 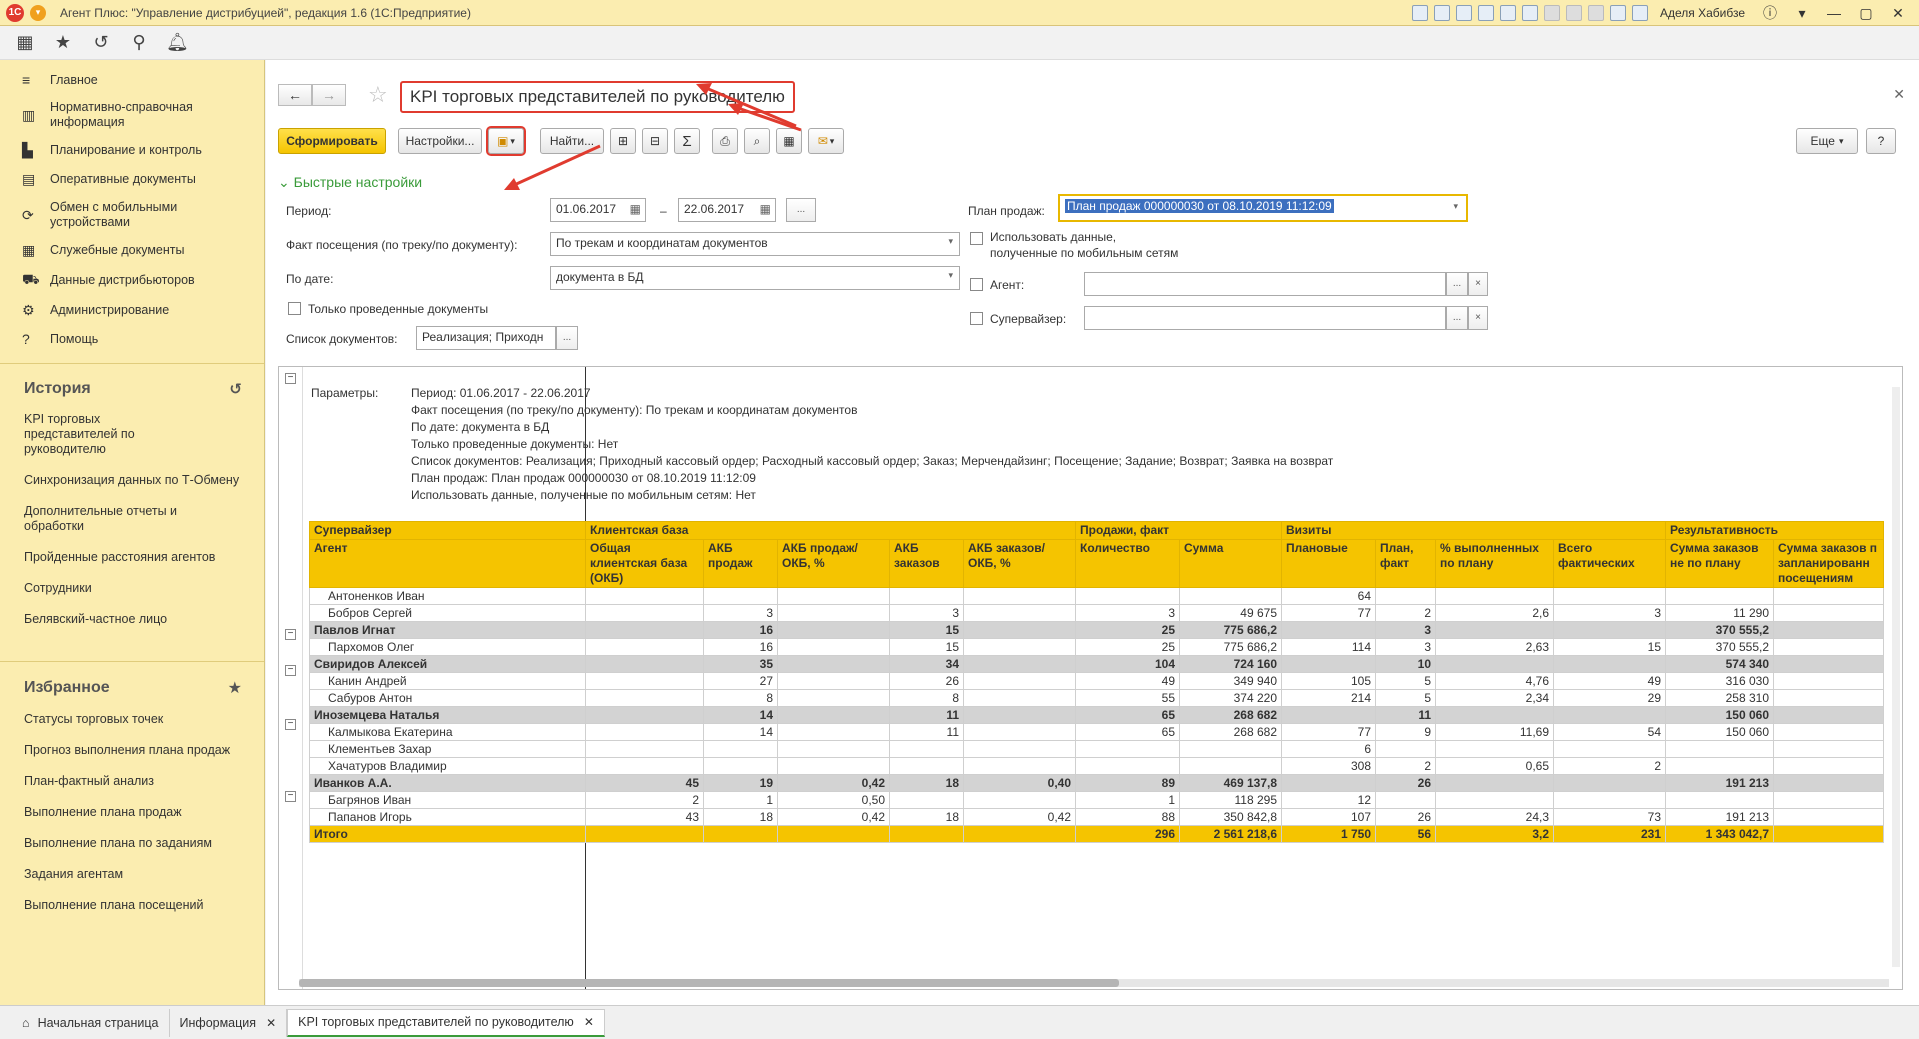 I want to click on favorites-star-icon: ★, so click(x=235, y=688).